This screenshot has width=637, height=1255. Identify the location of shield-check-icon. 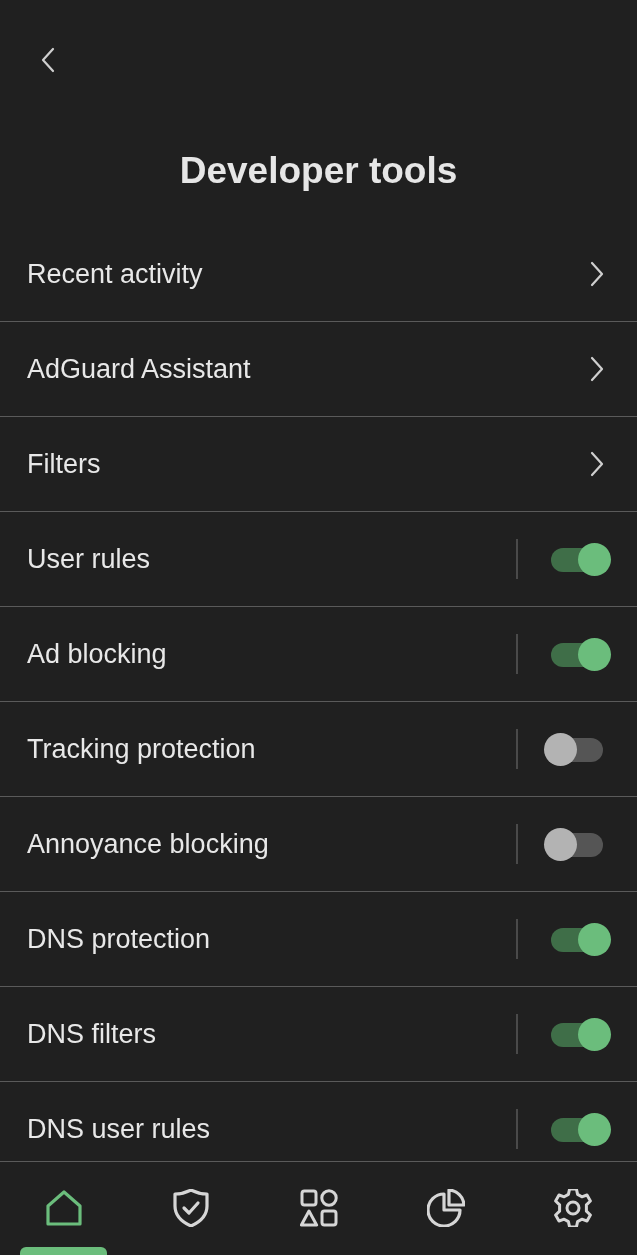
(191, 1208).